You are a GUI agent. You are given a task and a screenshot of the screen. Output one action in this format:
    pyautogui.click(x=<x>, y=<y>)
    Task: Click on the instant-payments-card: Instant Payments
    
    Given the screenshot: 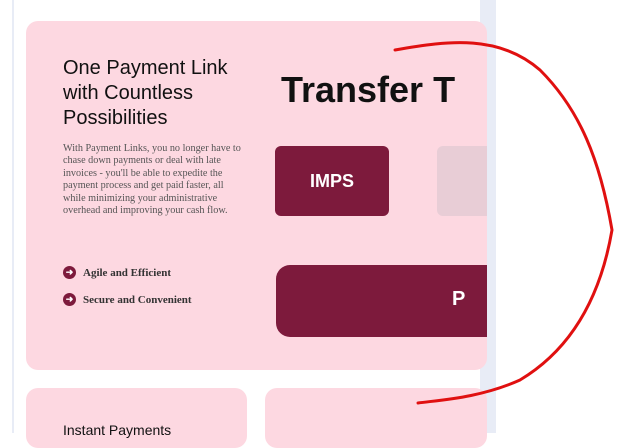 What is the action you would take?
    pyautogui.click(x=136, y=418)
    